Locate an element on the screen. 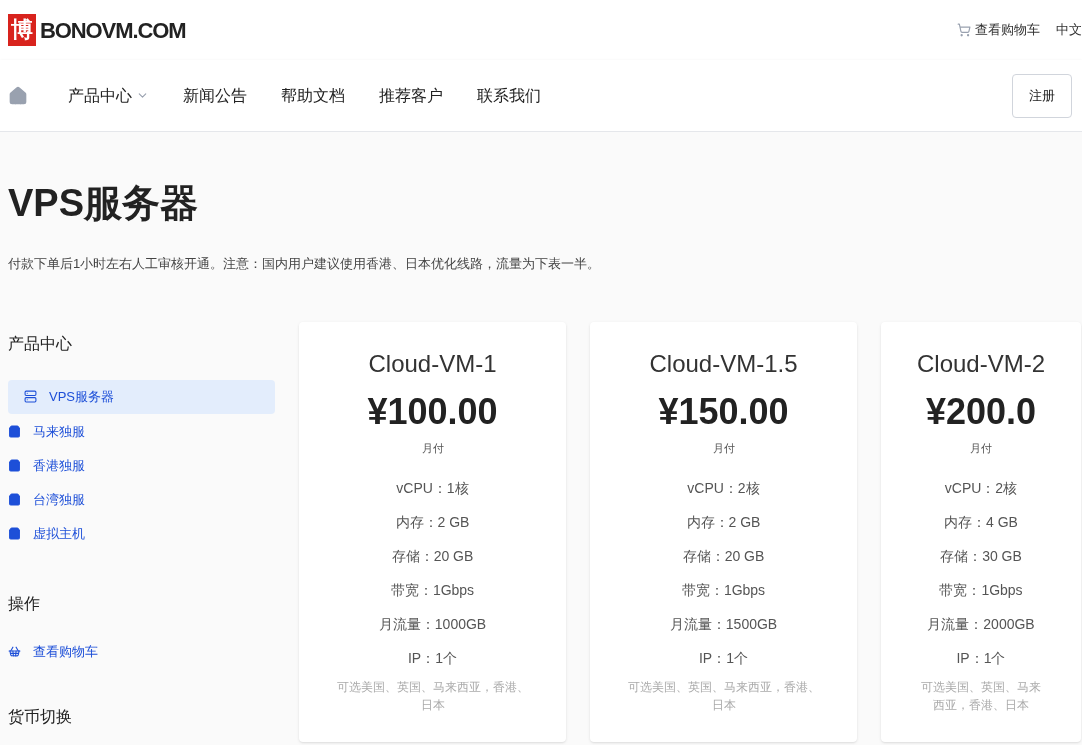  nav-link: 产品中心 is located at coordinates (108, 95).